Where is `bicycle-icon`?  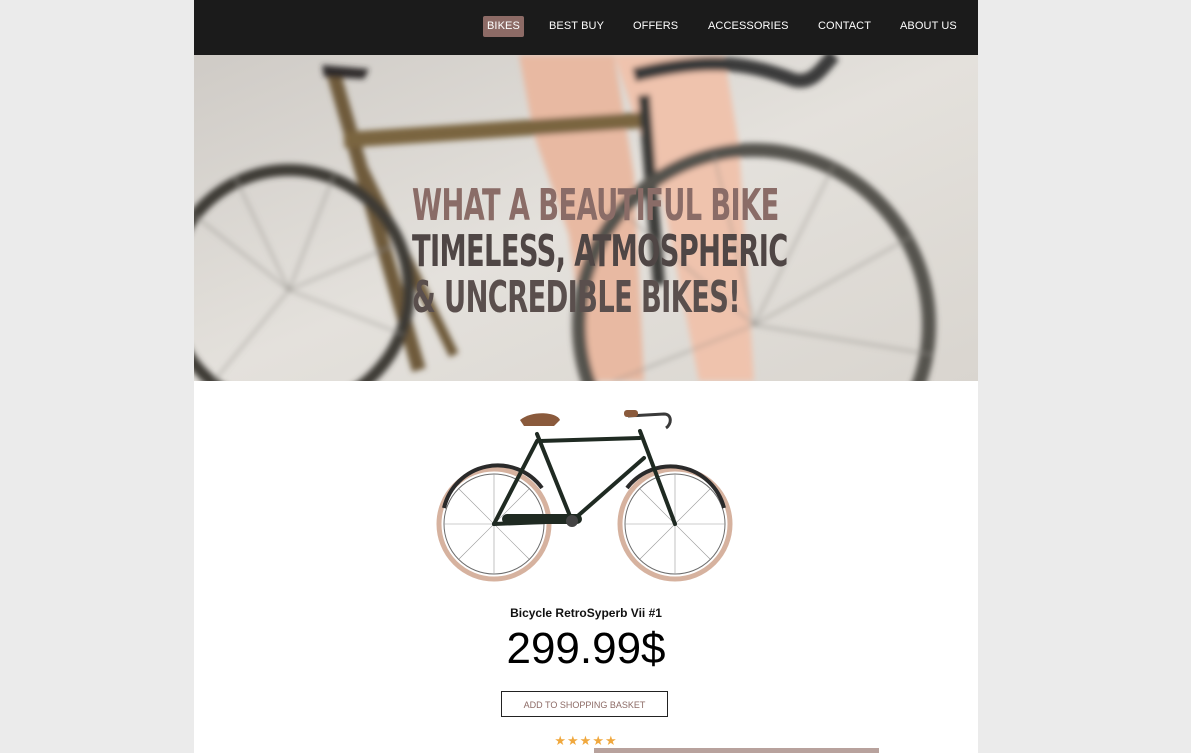
bicycle-icon is located at coordinates (584, 491).